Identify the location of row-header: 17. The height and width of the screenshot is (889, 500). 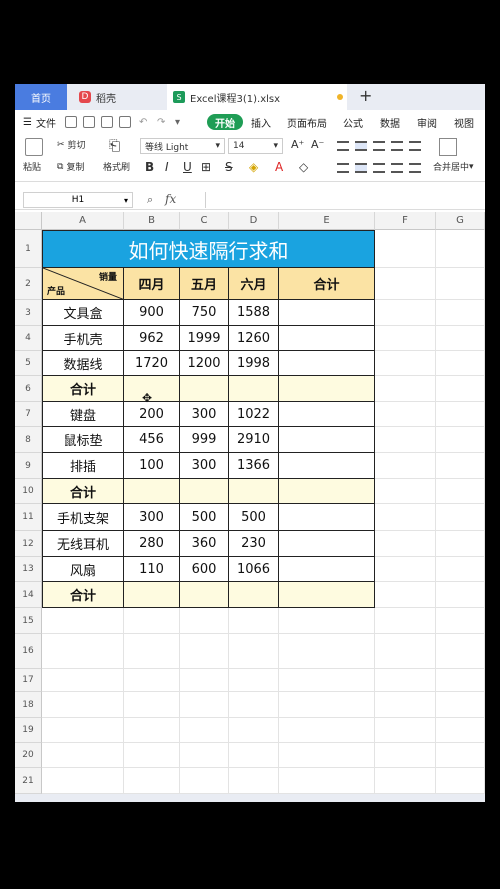
(28, 680).